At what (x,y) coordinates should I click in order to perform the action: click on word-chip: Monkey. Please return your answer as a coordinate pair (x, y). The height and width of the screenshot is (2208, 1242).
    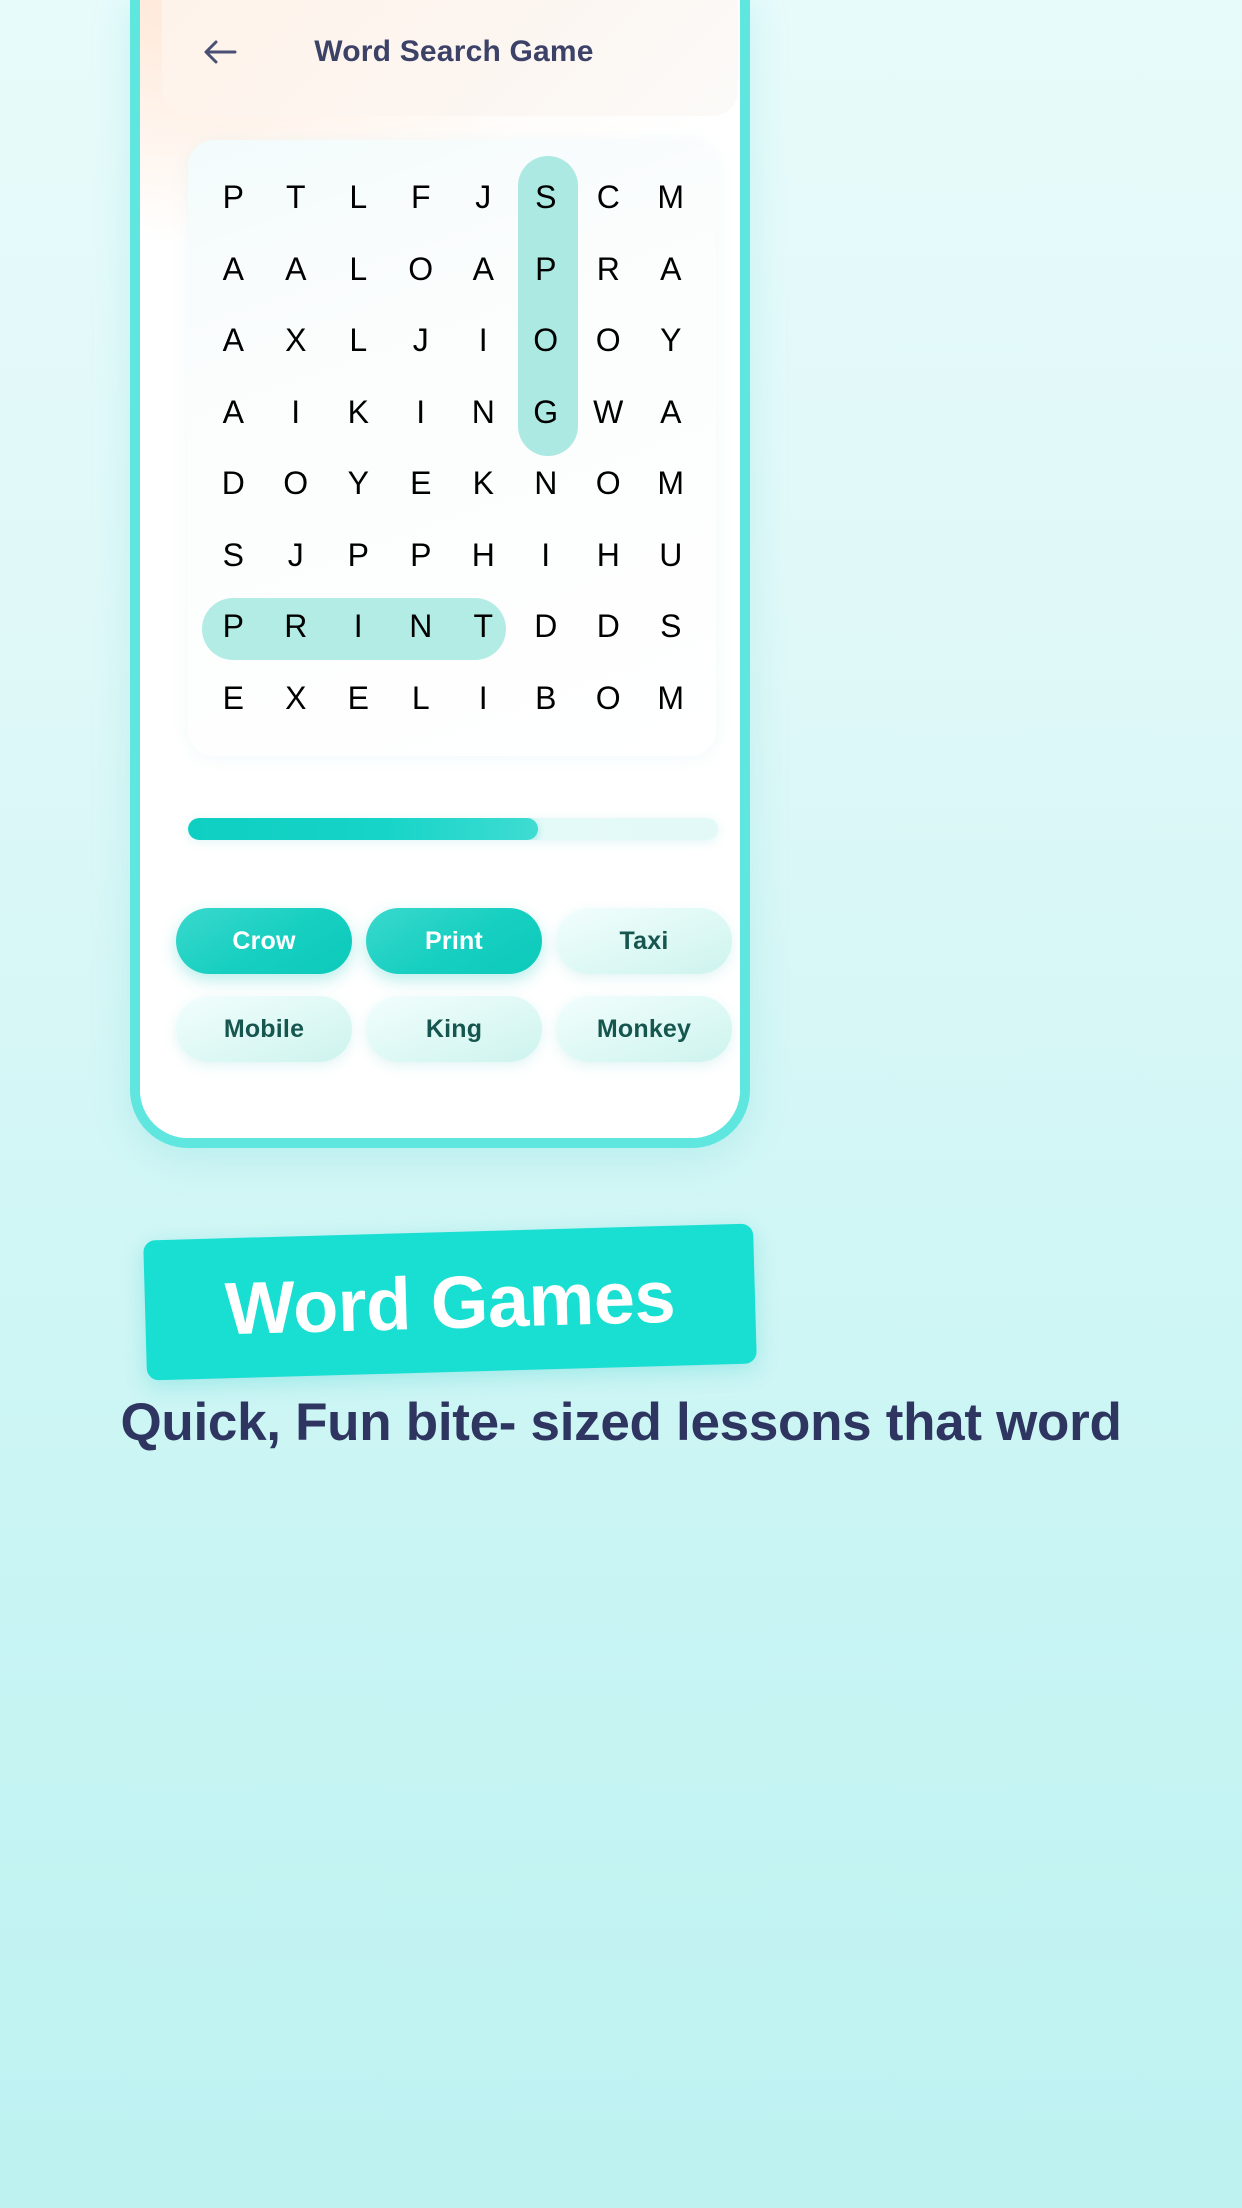
    Looking at the image, I should click on (644, 1029).